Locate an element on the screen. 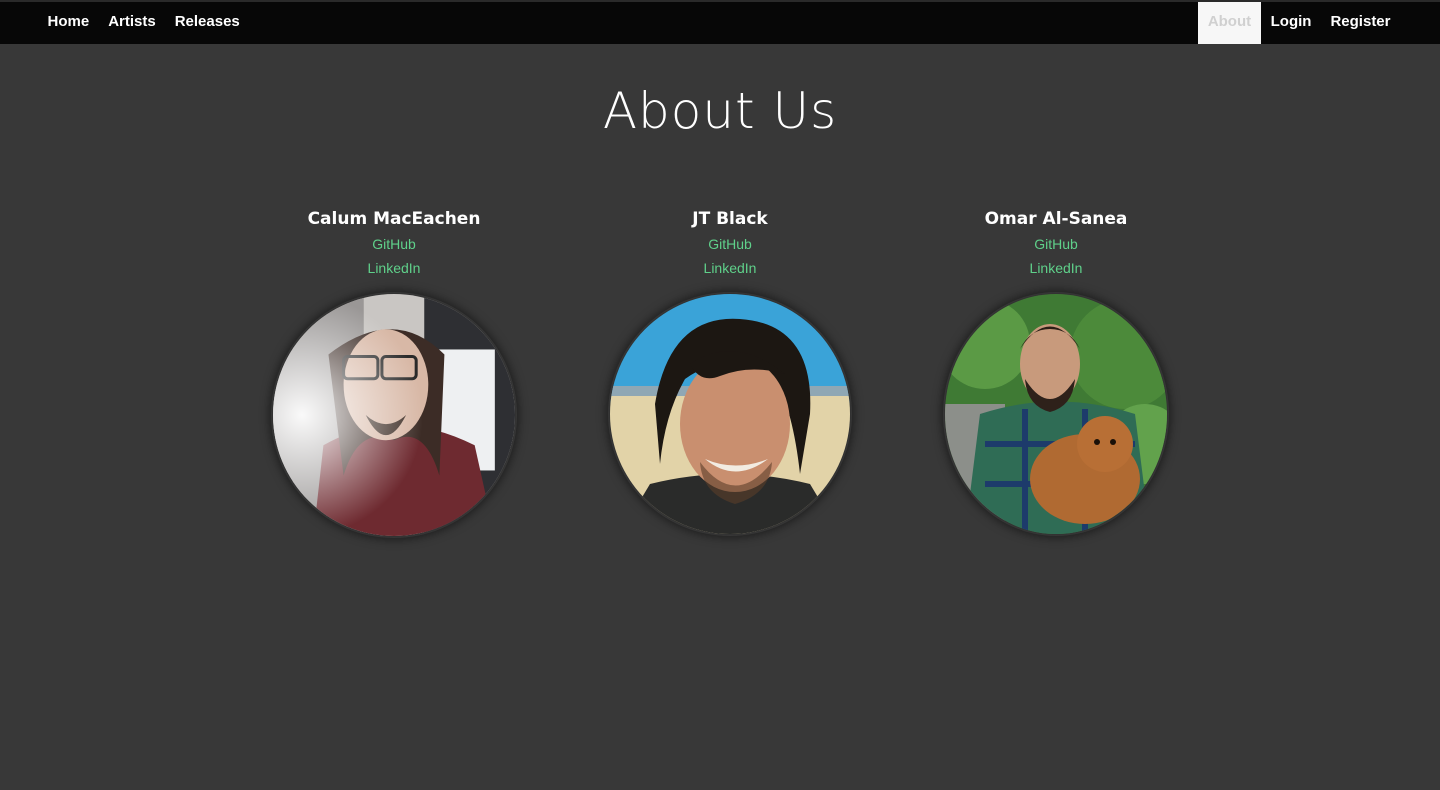  team-member-card: Omar Al-Sanea GitHub LinkedIn is located at coordinates (1056, 370).